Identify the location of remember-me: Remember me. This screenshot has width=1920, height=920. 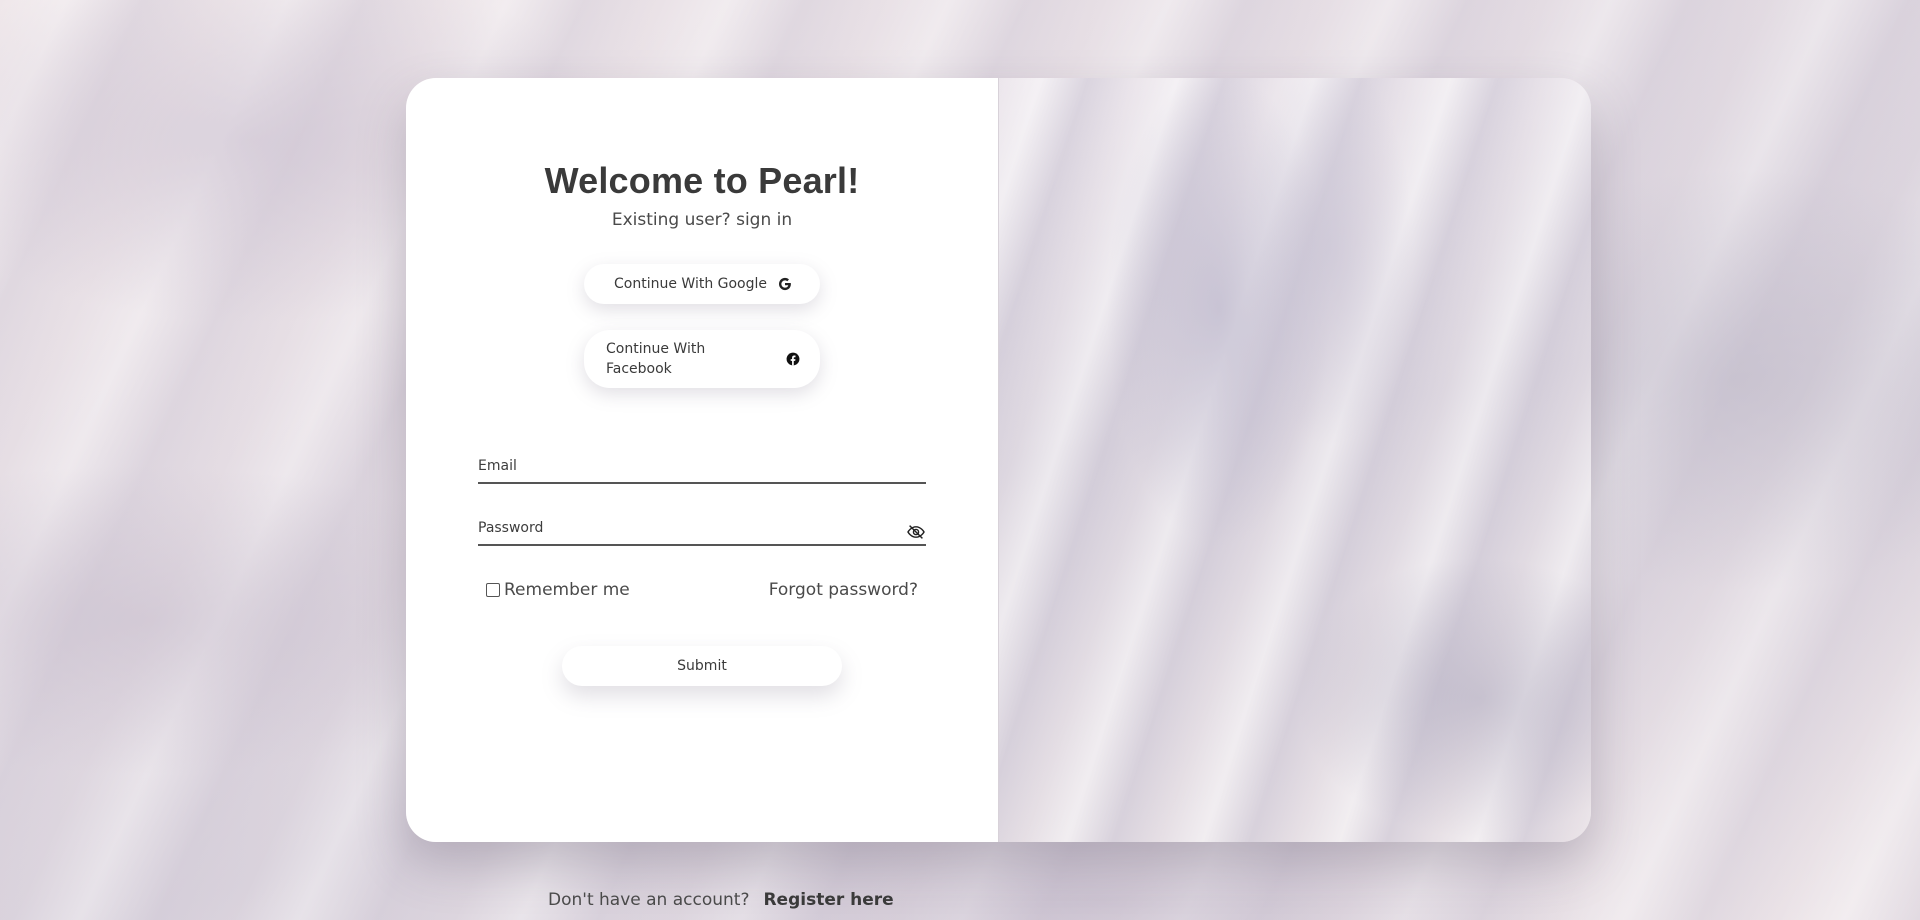
(558, 590).